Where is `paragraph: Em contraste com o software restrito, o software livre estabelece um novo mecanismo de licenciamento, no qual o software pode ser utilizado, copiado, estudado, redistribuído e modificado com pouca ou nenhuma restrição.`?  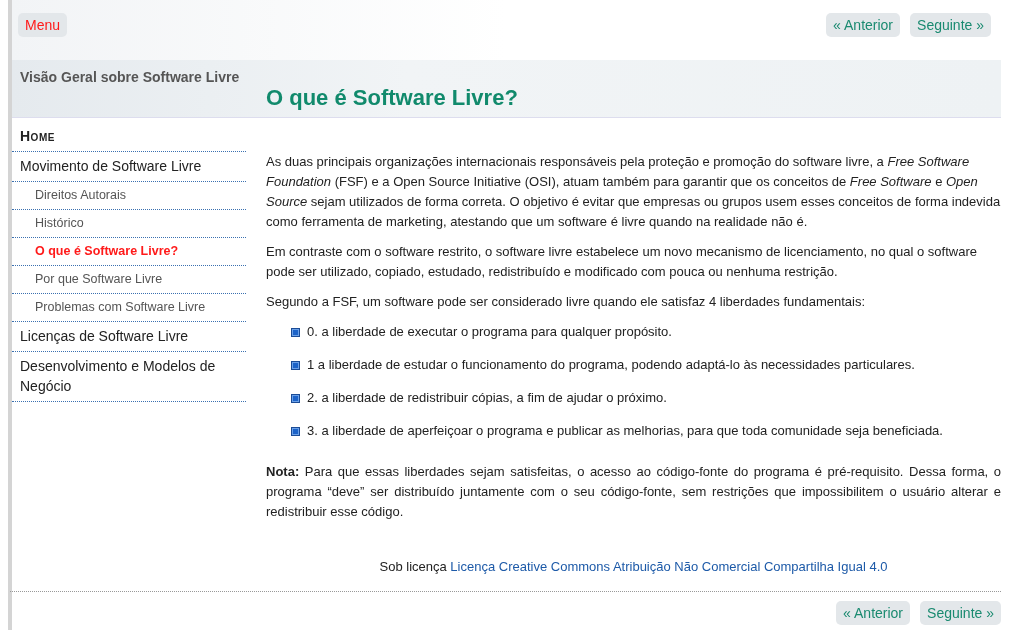 paragraph: Em contraste com o software restrito, o software livre estabelece um novo mecanismo de licenciamento, no qual o software pode ser utilizado, copiado, estudado, redistribuído e modificado com pouca ou nenhuma restrição. is located at coordinates (622, 262).